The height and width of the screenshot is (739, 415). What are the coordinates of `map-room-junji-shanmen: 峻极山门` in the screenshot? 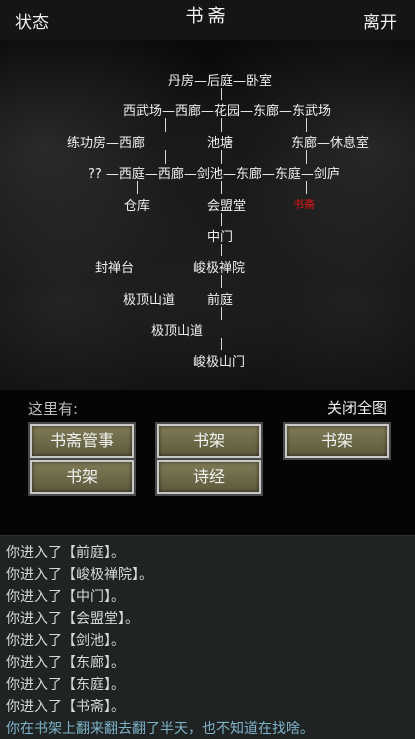 It's located at (219, 360).